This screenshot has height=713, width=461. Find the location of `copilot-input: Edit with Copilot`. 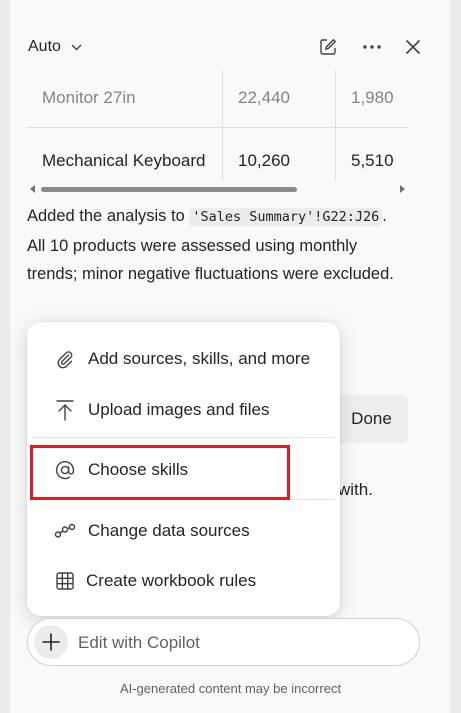

copilot-input: Edit with Copilot is located at coordinates (223, 642).